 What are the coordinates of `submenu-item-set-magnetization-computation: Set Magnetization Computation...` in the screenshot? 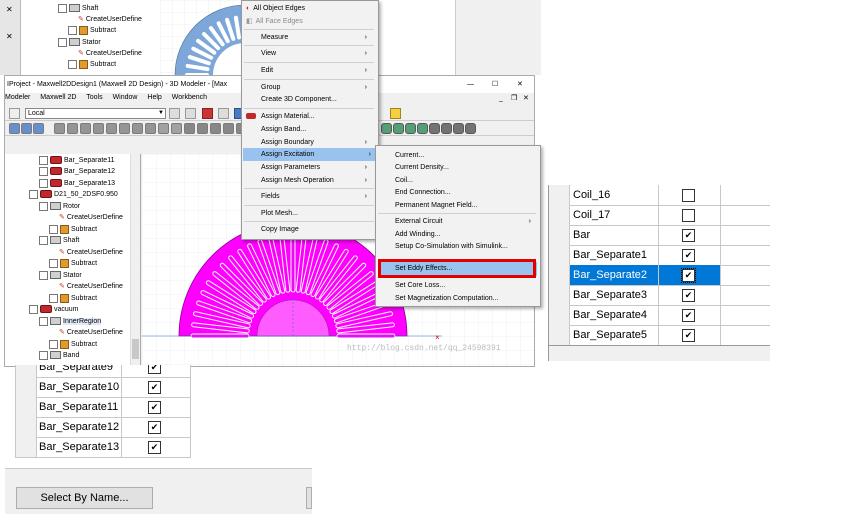 It's located at (447, 298).